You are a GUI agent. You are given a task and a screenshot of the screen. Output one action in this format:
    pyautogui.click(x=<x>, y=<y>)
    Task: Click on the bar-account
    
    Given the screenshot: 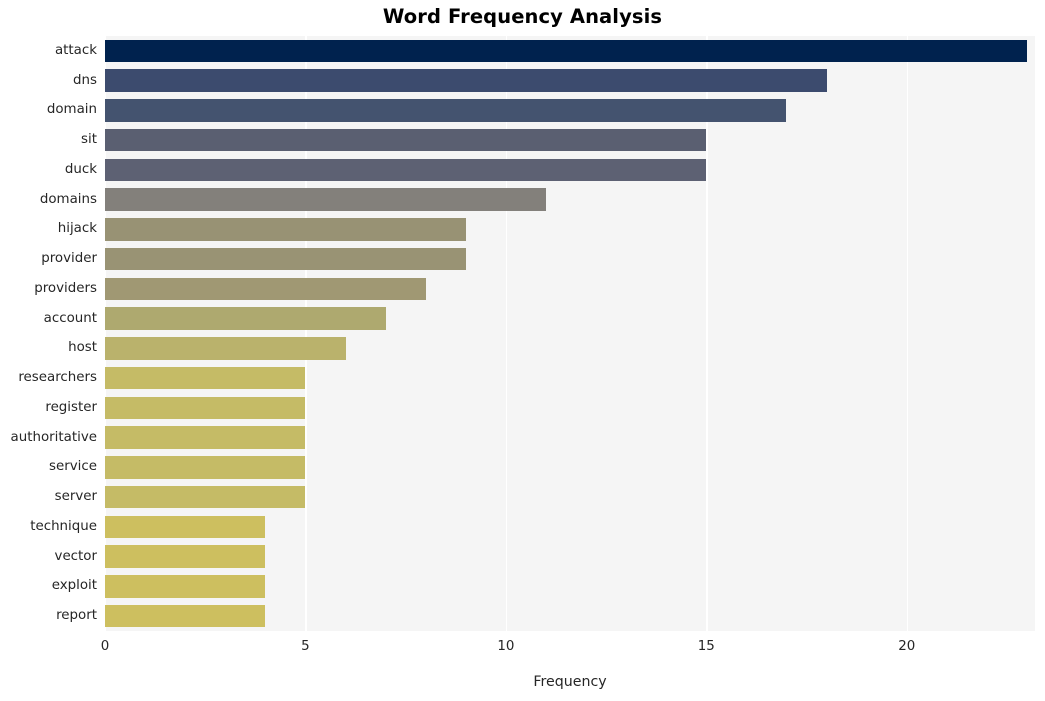 What is the action you would take?
    pyautogui.click(x=245, y=318)
    